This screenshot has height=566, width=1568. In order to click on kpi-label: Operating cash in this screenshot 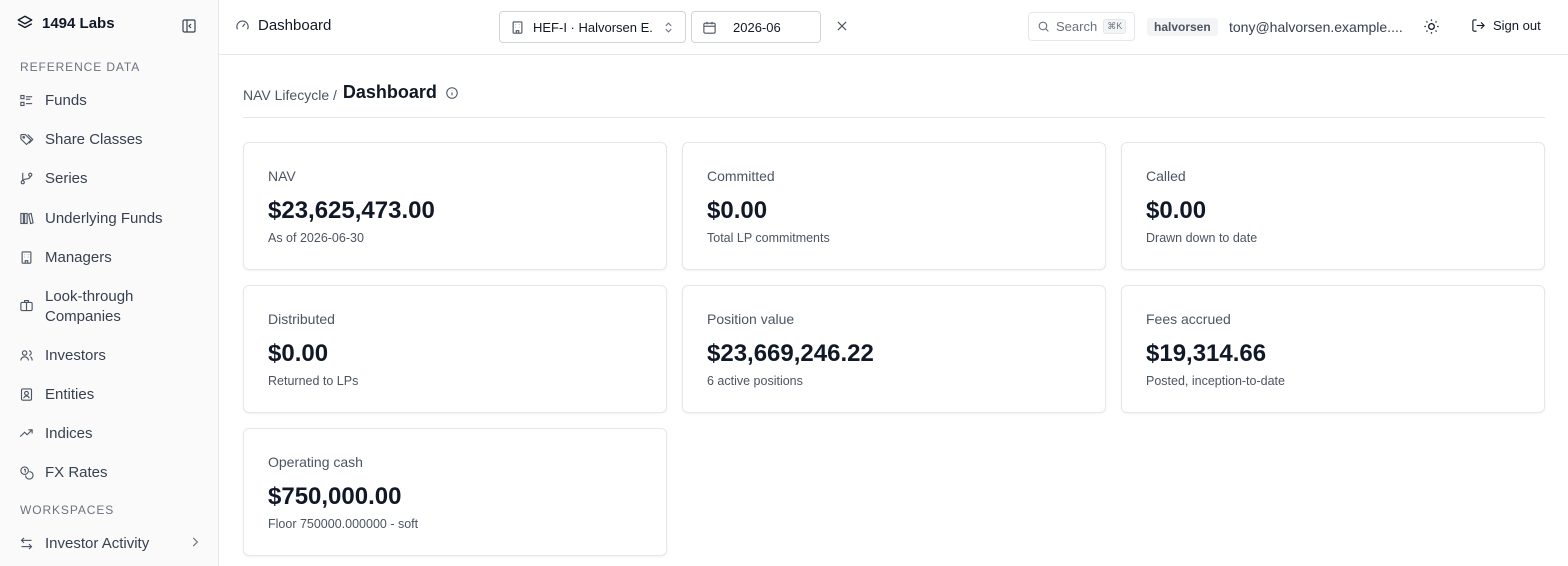, I will do `click(315, 462)`.